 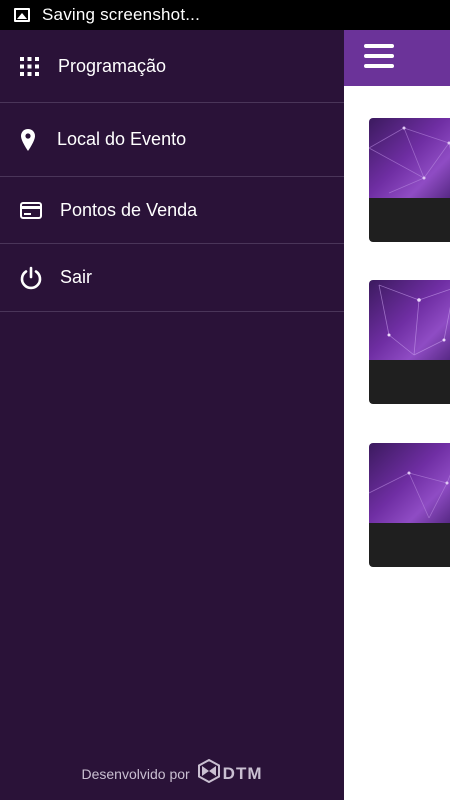 What do you see at coordinates (135, 773) in the screenshot?
I see `developed-by-text: Desenvolvido por` at bounding box center [135, 773].